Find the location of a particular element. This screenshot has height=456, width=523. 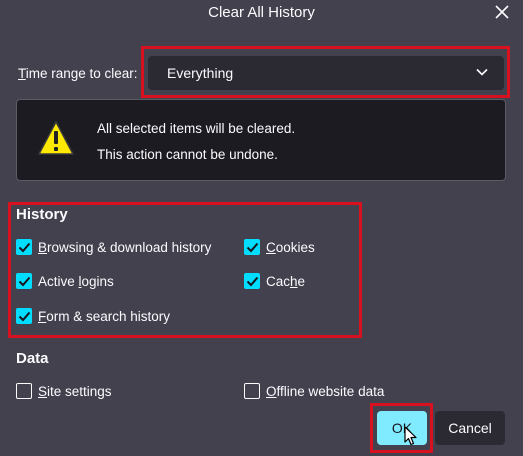

label-part: Cac is located at coordinates (278, 281).